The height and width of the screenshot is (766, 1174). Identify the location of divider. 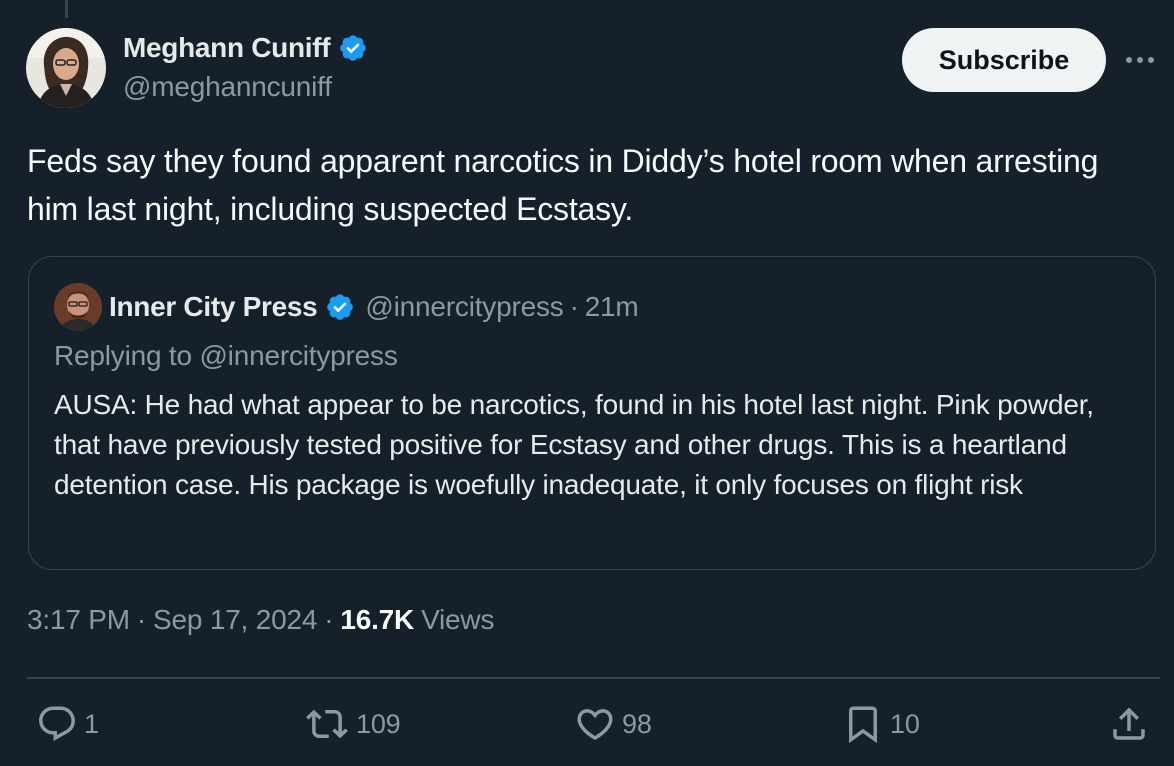
(593, 678).